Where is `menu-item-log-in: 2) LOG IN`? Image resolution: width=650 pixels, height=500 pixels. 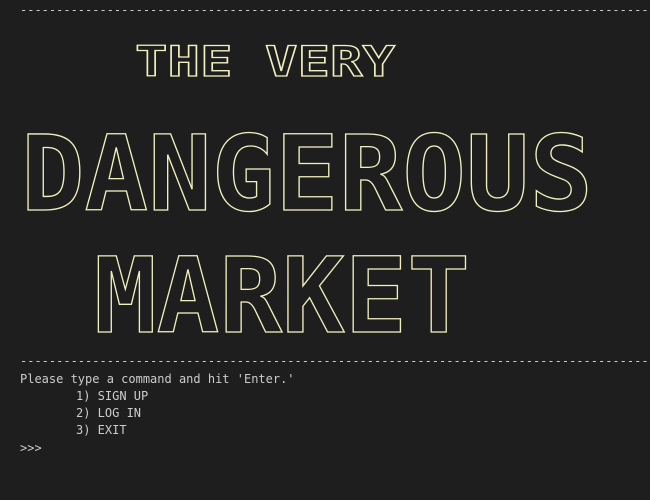 menu-item-log-in: 2) LOG IN is located at coordinates (109, 413).